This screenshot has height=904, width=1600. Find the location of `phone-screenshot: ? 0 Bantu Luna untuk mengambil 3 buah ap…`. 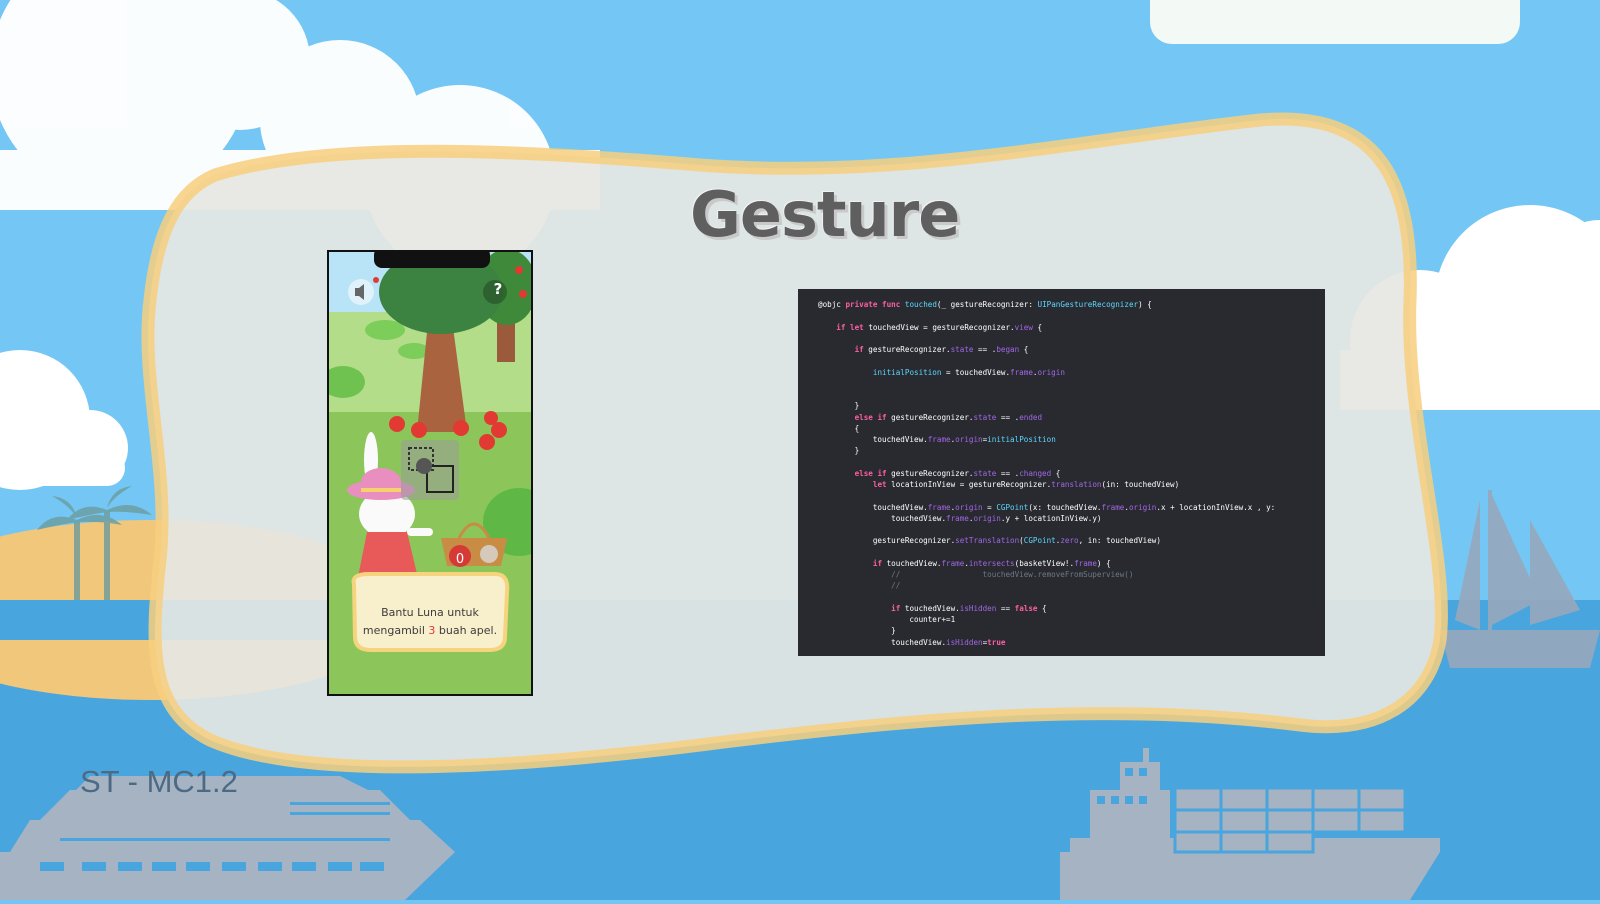

phone-screenshot: ? 0 Bantu Luna untuk mengambil 3 buah ap… is located at coordinates (430, 473).